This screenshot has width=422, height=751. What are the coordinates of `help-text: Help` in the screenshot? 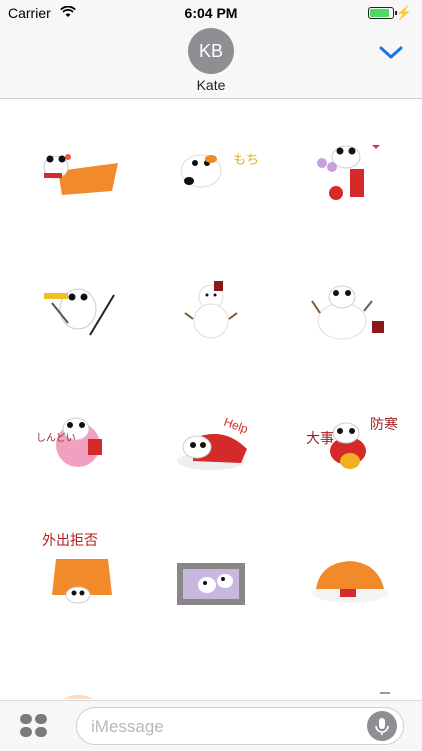 It's located at (236, 426).